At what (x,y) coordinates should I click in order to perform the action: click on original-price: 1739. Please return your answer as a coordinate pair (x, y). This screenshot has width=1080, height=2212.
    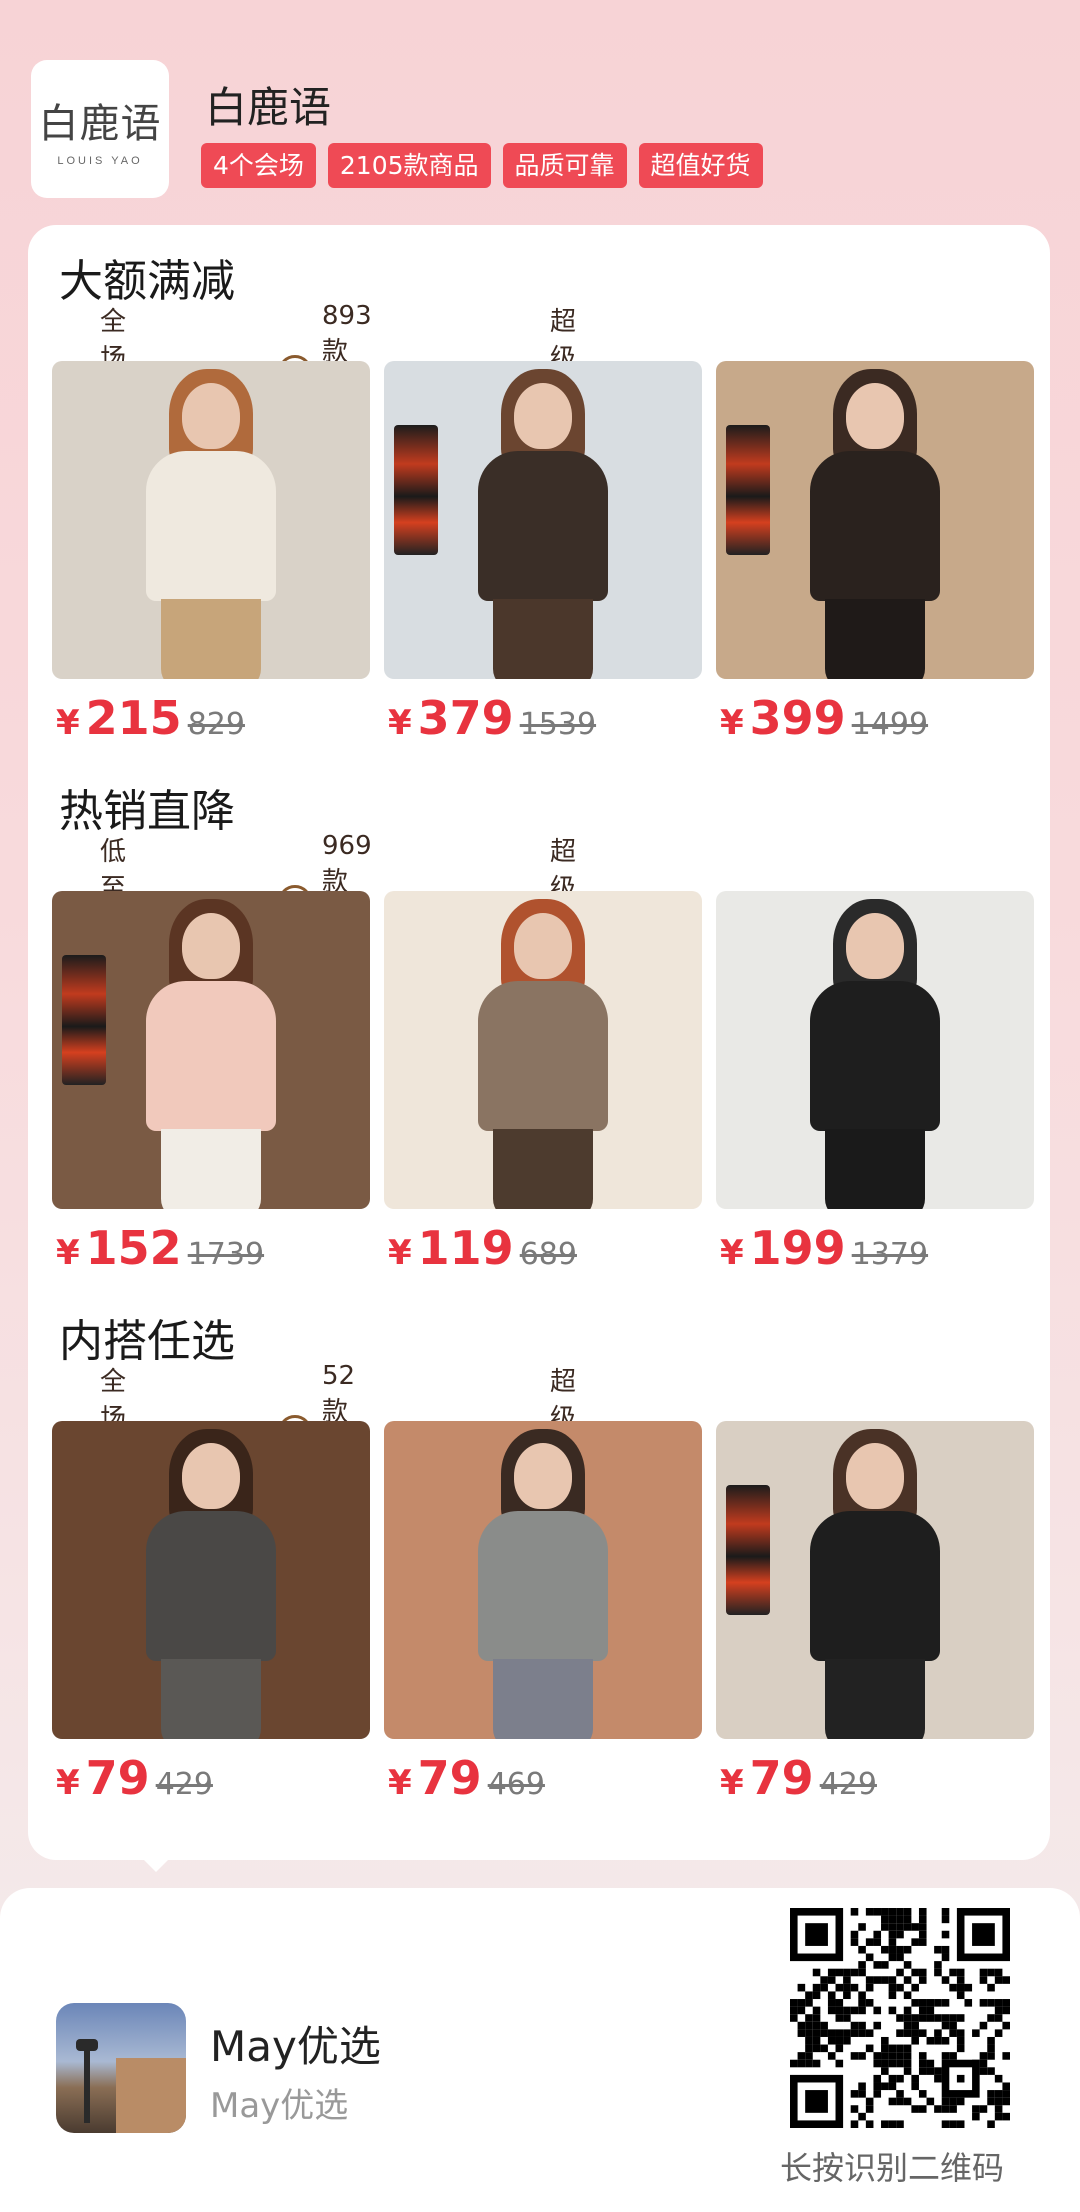
    Looking at the image, I should click on (226, 1254).